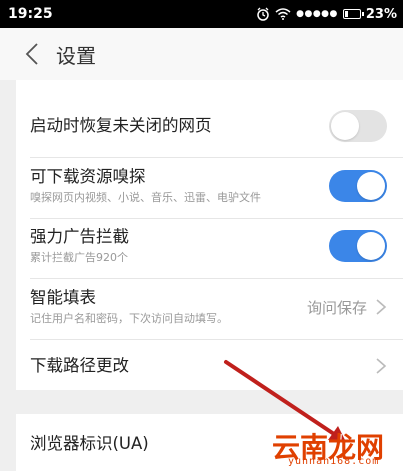 This screenshot has width=403, height=471. I want to click on status-bar: 19:25 ●●●●● 23%, so click(201, 14).